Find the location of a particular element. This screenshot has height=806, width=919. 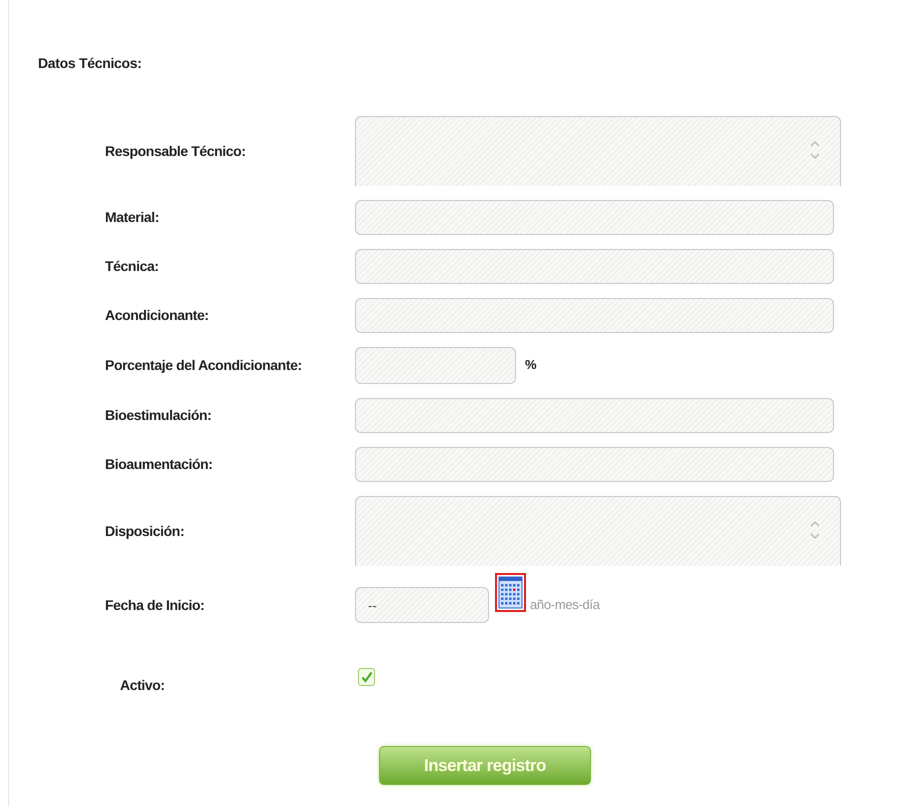

checkbox-label: Activo: is located at coordinates (143, 685).